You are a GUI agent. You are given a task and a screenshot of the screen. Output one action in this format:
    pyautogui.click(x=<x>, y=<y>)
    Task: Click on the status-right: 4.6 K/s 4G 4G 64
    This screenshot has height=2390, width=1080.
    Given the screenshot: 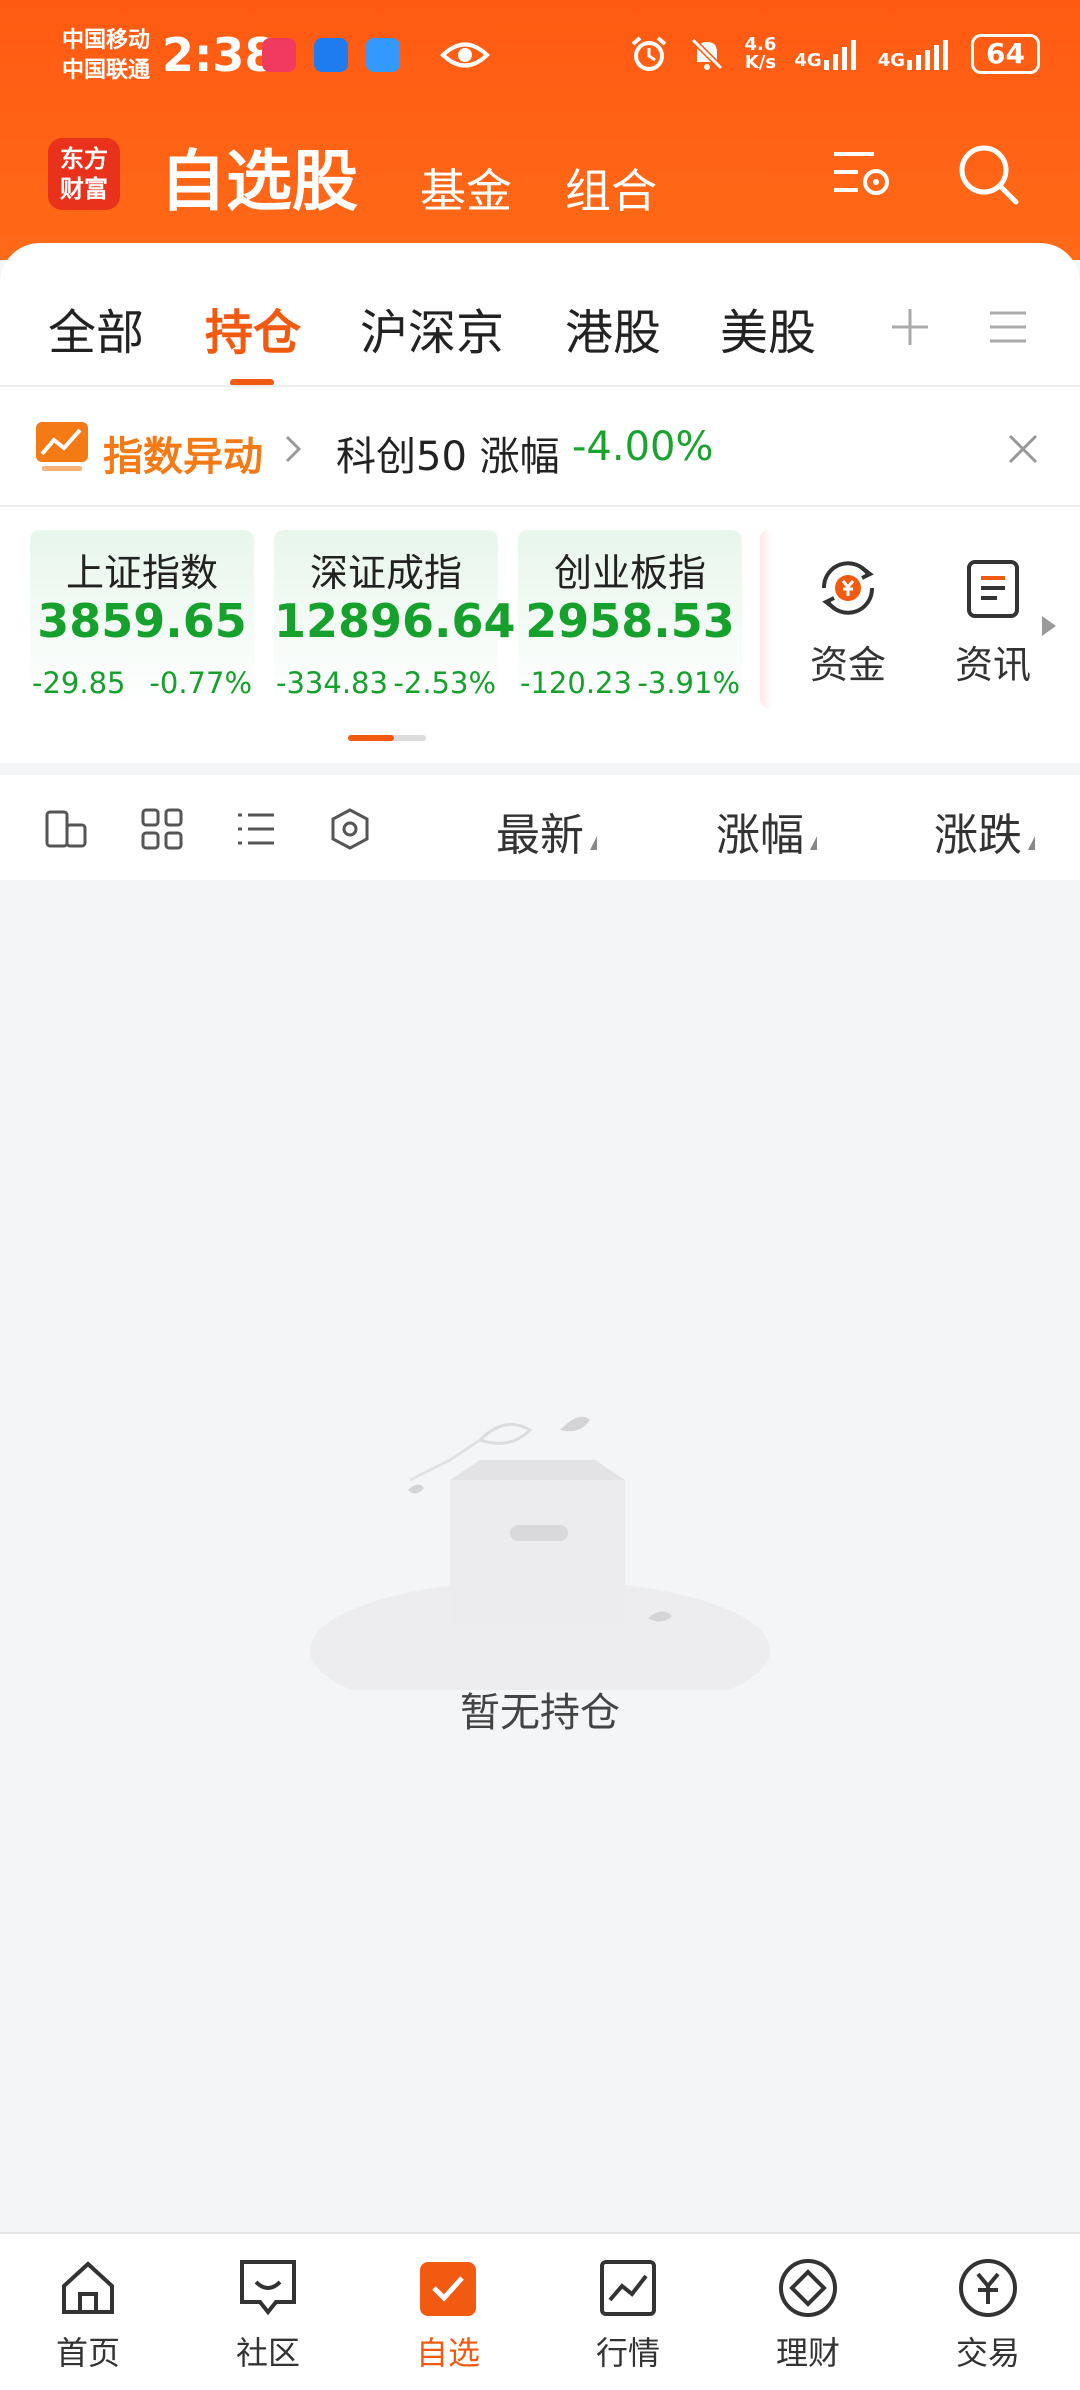 What is the action you would take?
    pyautogui.click(x=834, y=54)
    